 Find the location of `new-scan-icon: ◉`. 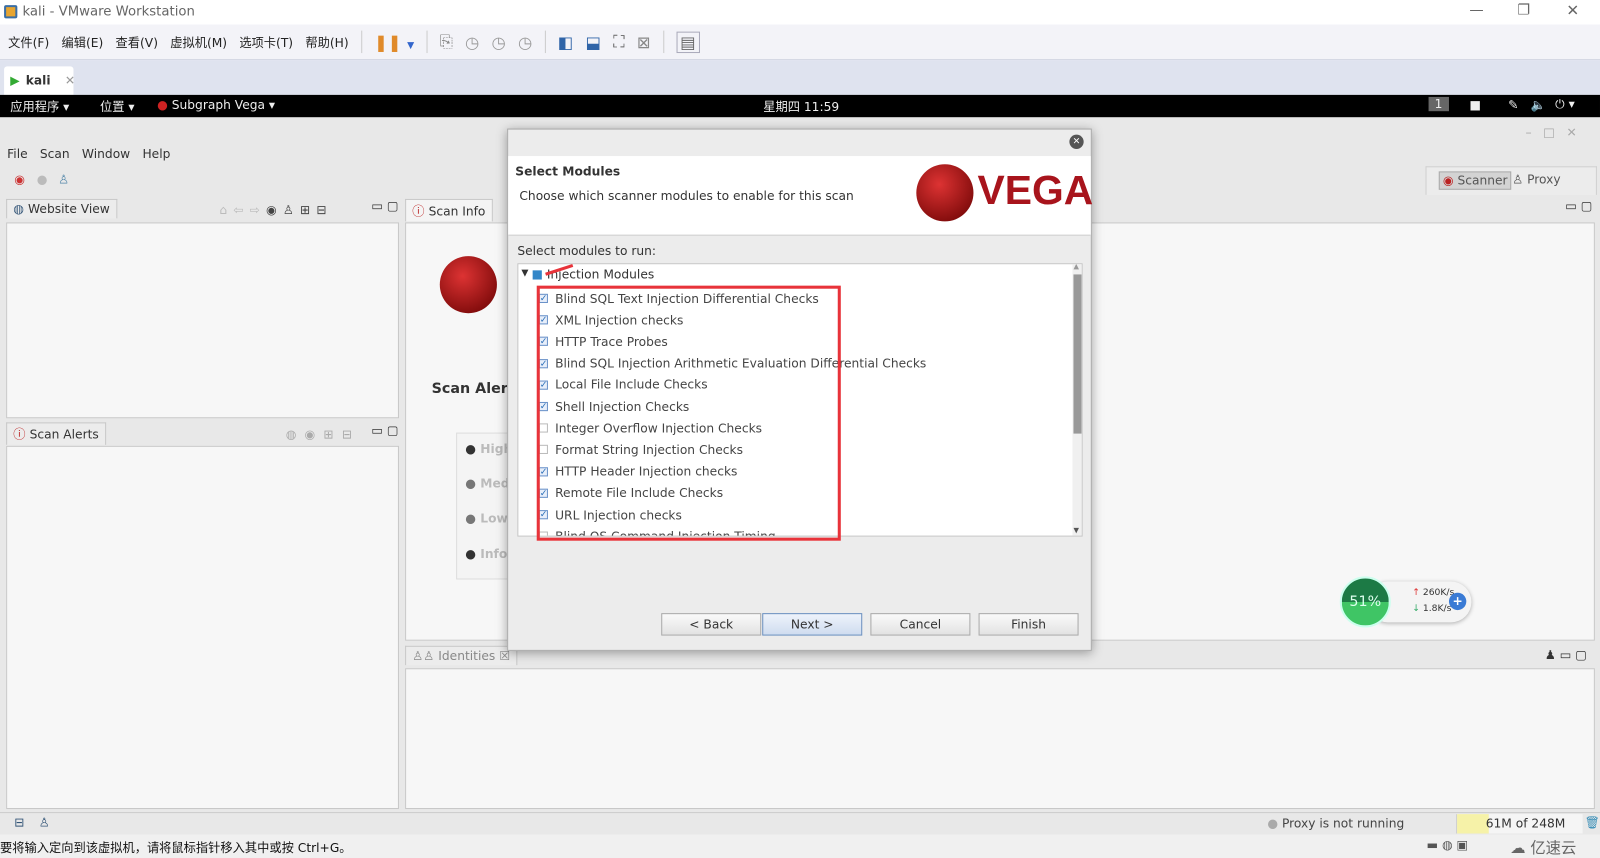

new-scan-icon: ◉ is located at coordinates (19, 179).